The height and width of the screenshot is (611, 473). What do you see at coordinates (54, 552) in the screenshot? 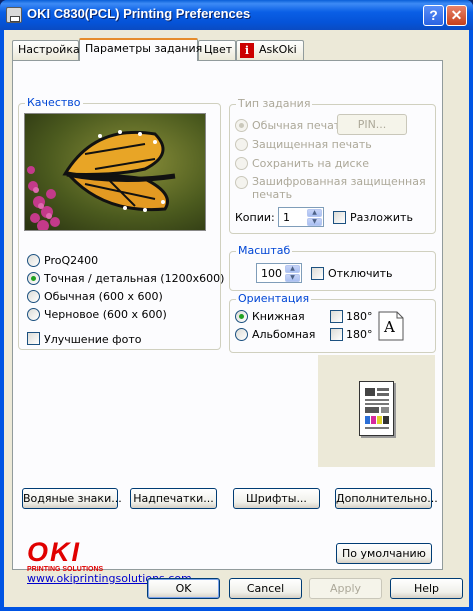
I see `oki-logo-text: OKI` at bounding box center [54, 552].